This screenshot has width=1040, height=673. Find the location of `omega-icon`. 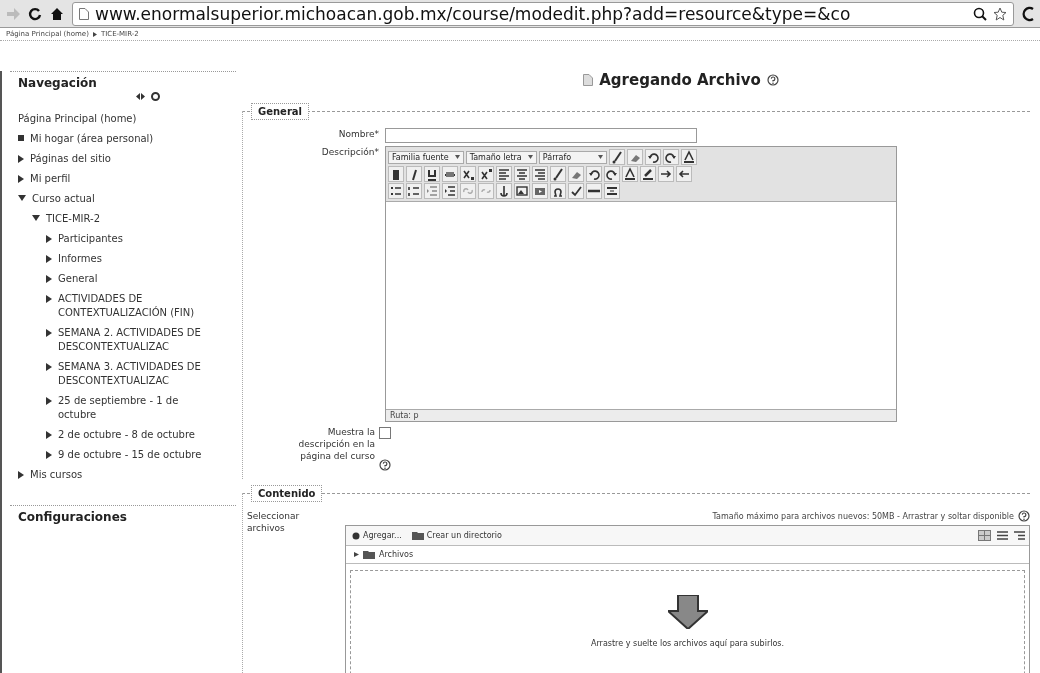

omega-icon is located at coordinates (558, 191).